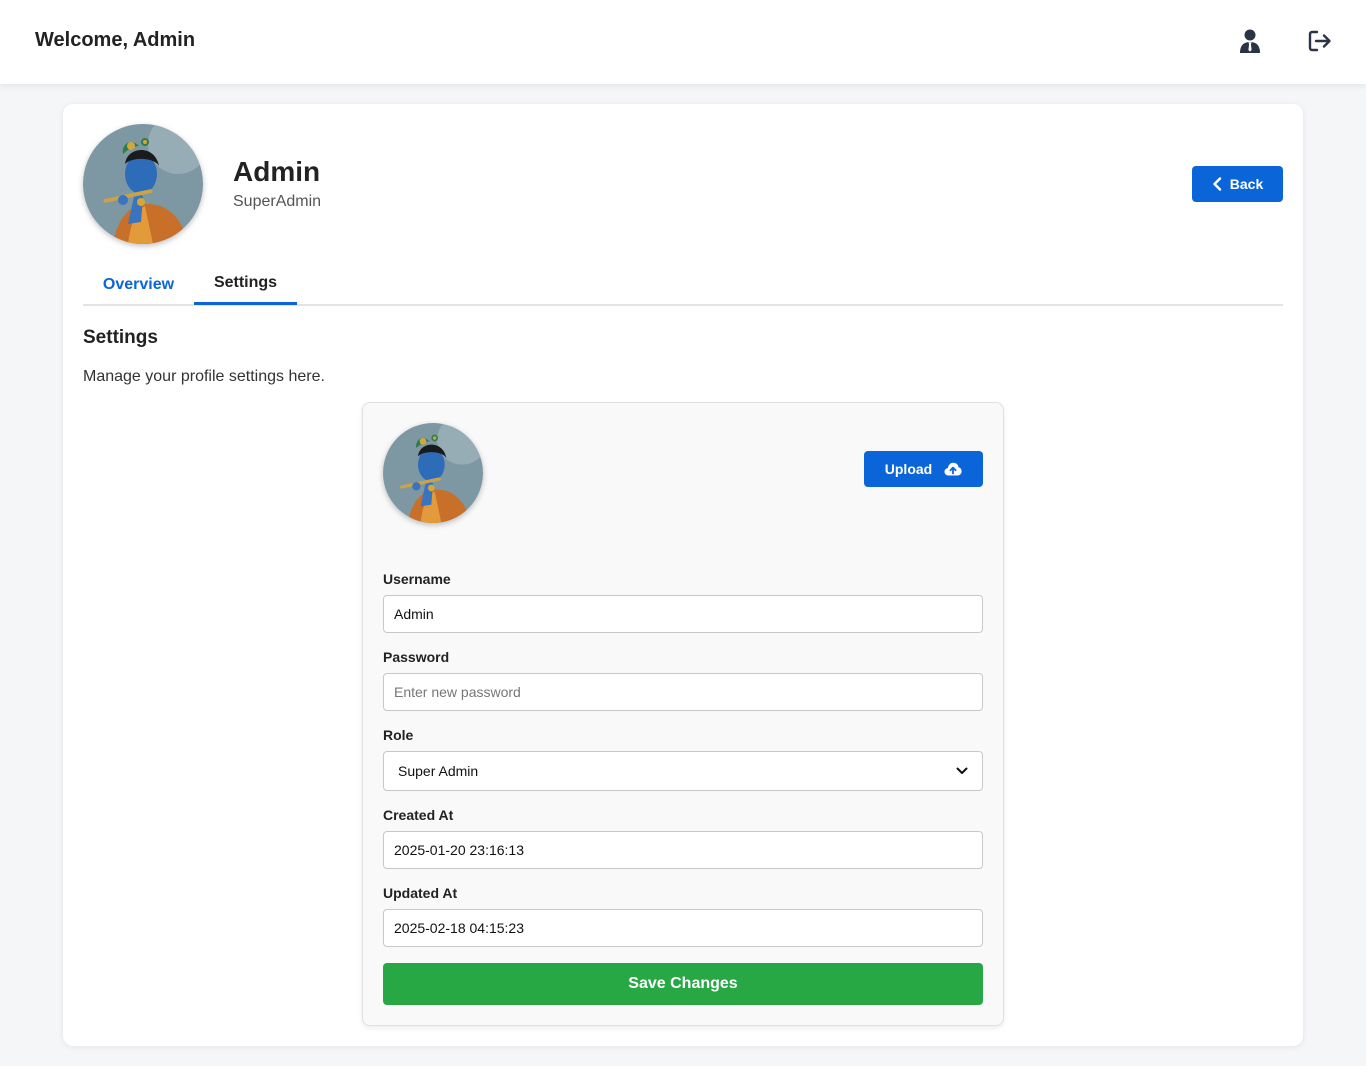 This screenshot has width=1366, height=1066. I want to click on role-select-value: Super Admin, so click(438, 771).